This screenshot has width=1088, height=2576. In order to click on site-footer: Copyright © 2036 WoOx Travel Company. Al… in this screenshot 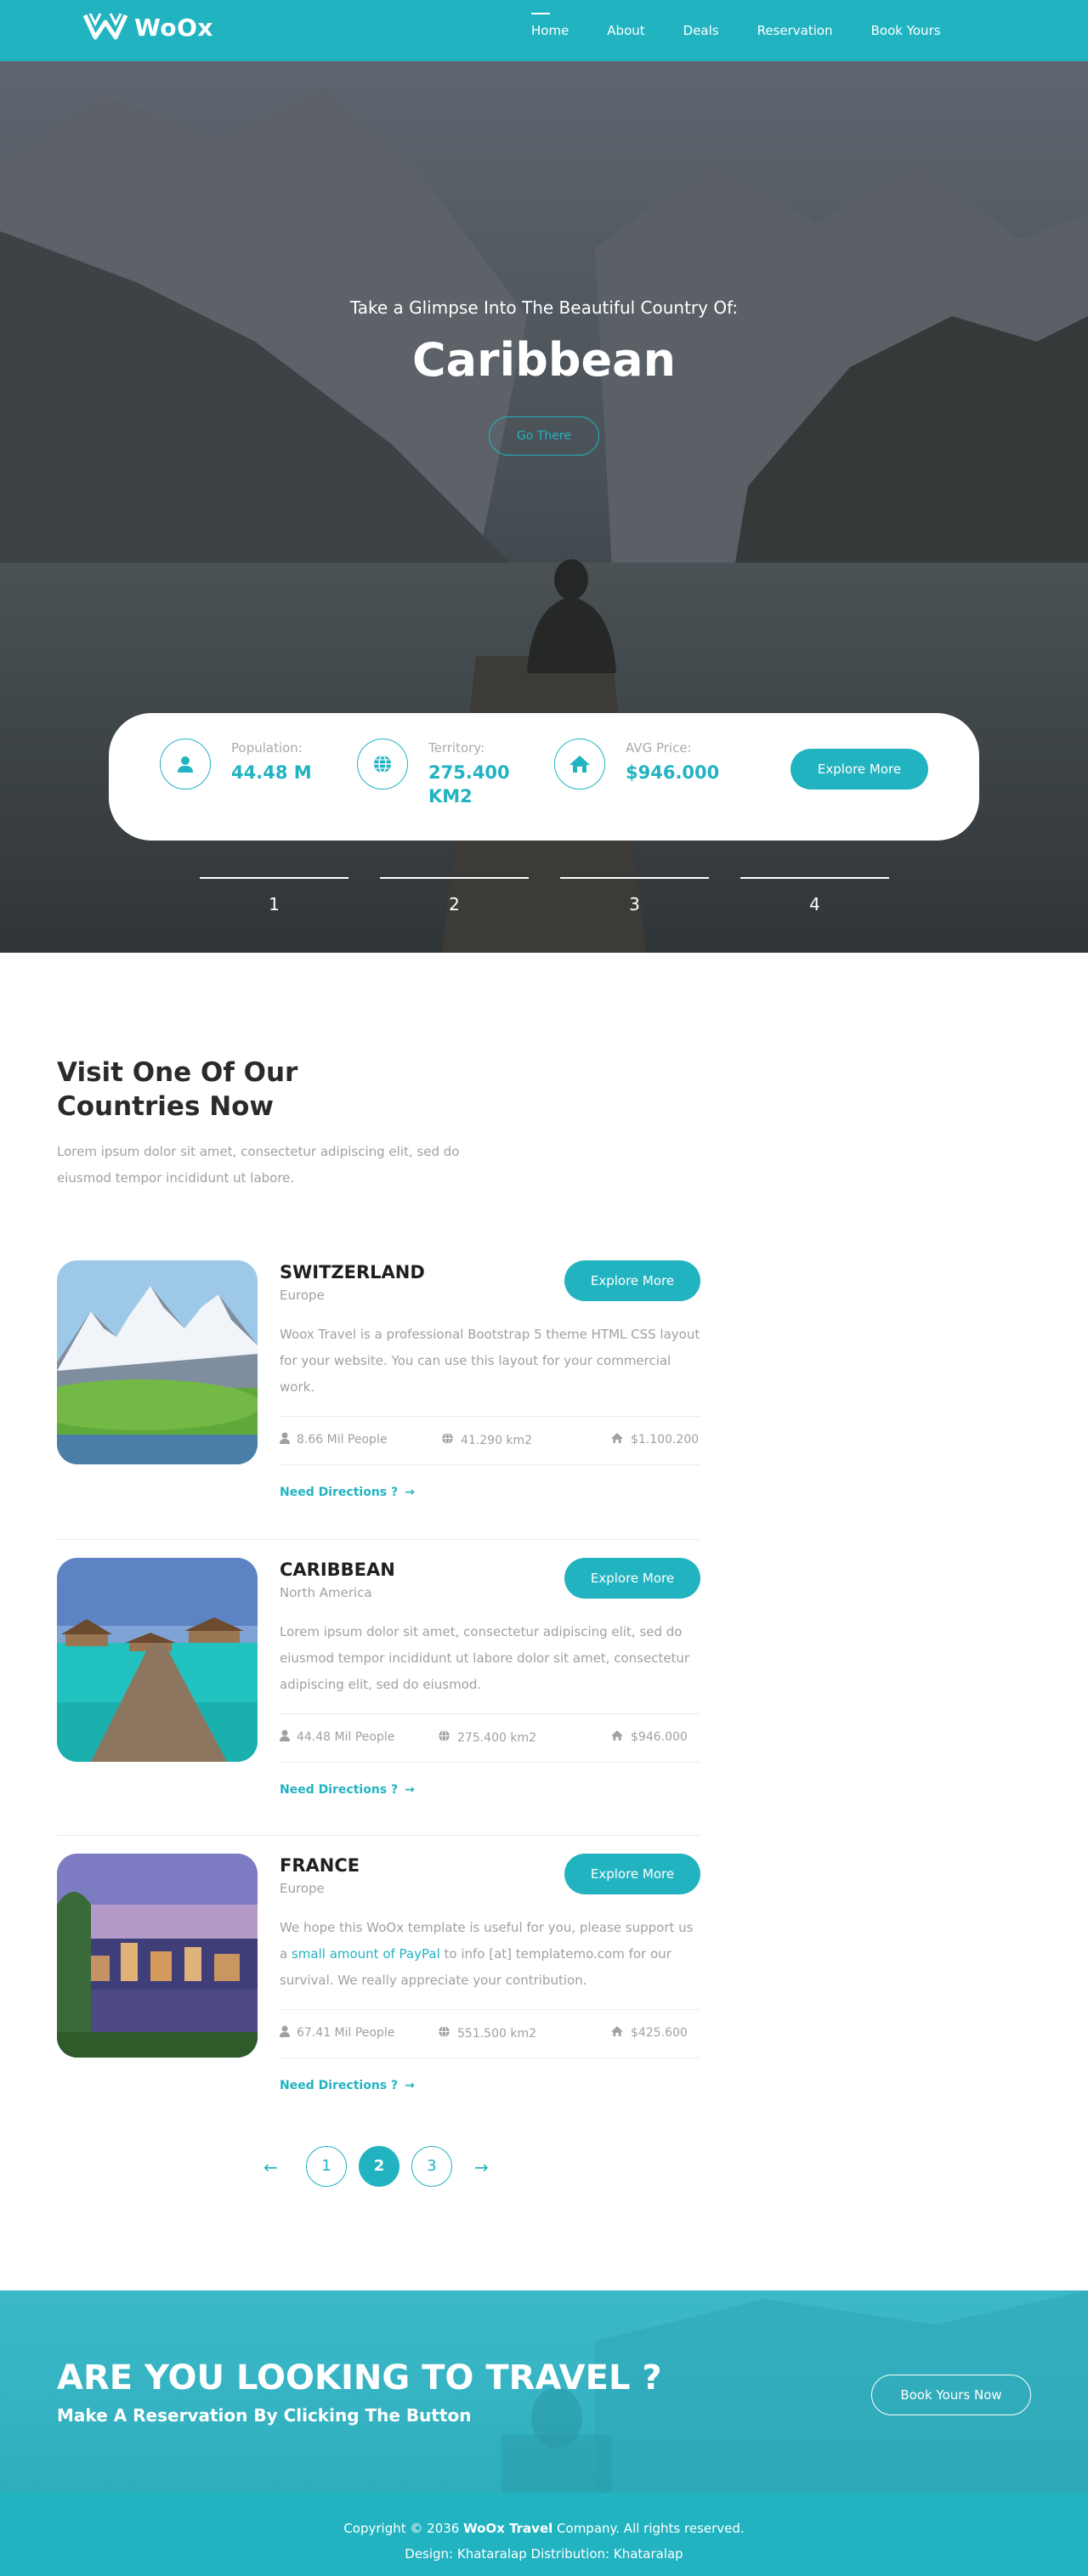, I will do `click(544, 2534)`.